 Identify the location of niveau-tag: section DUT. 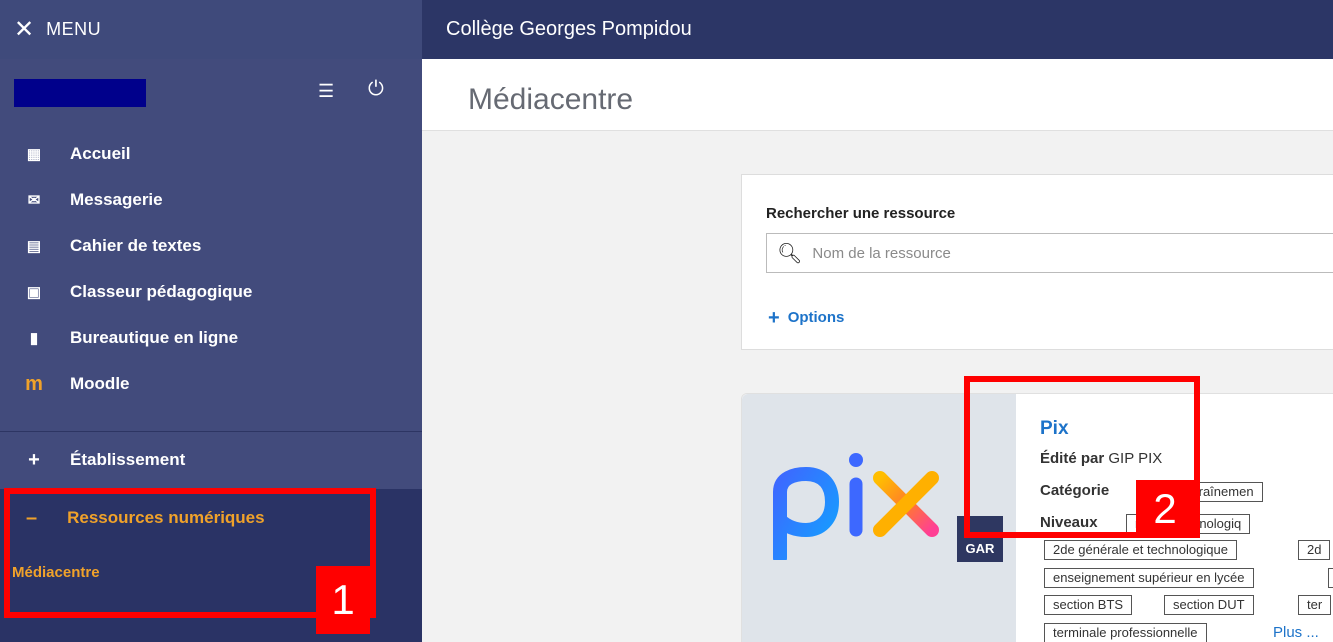
(1209, 605).